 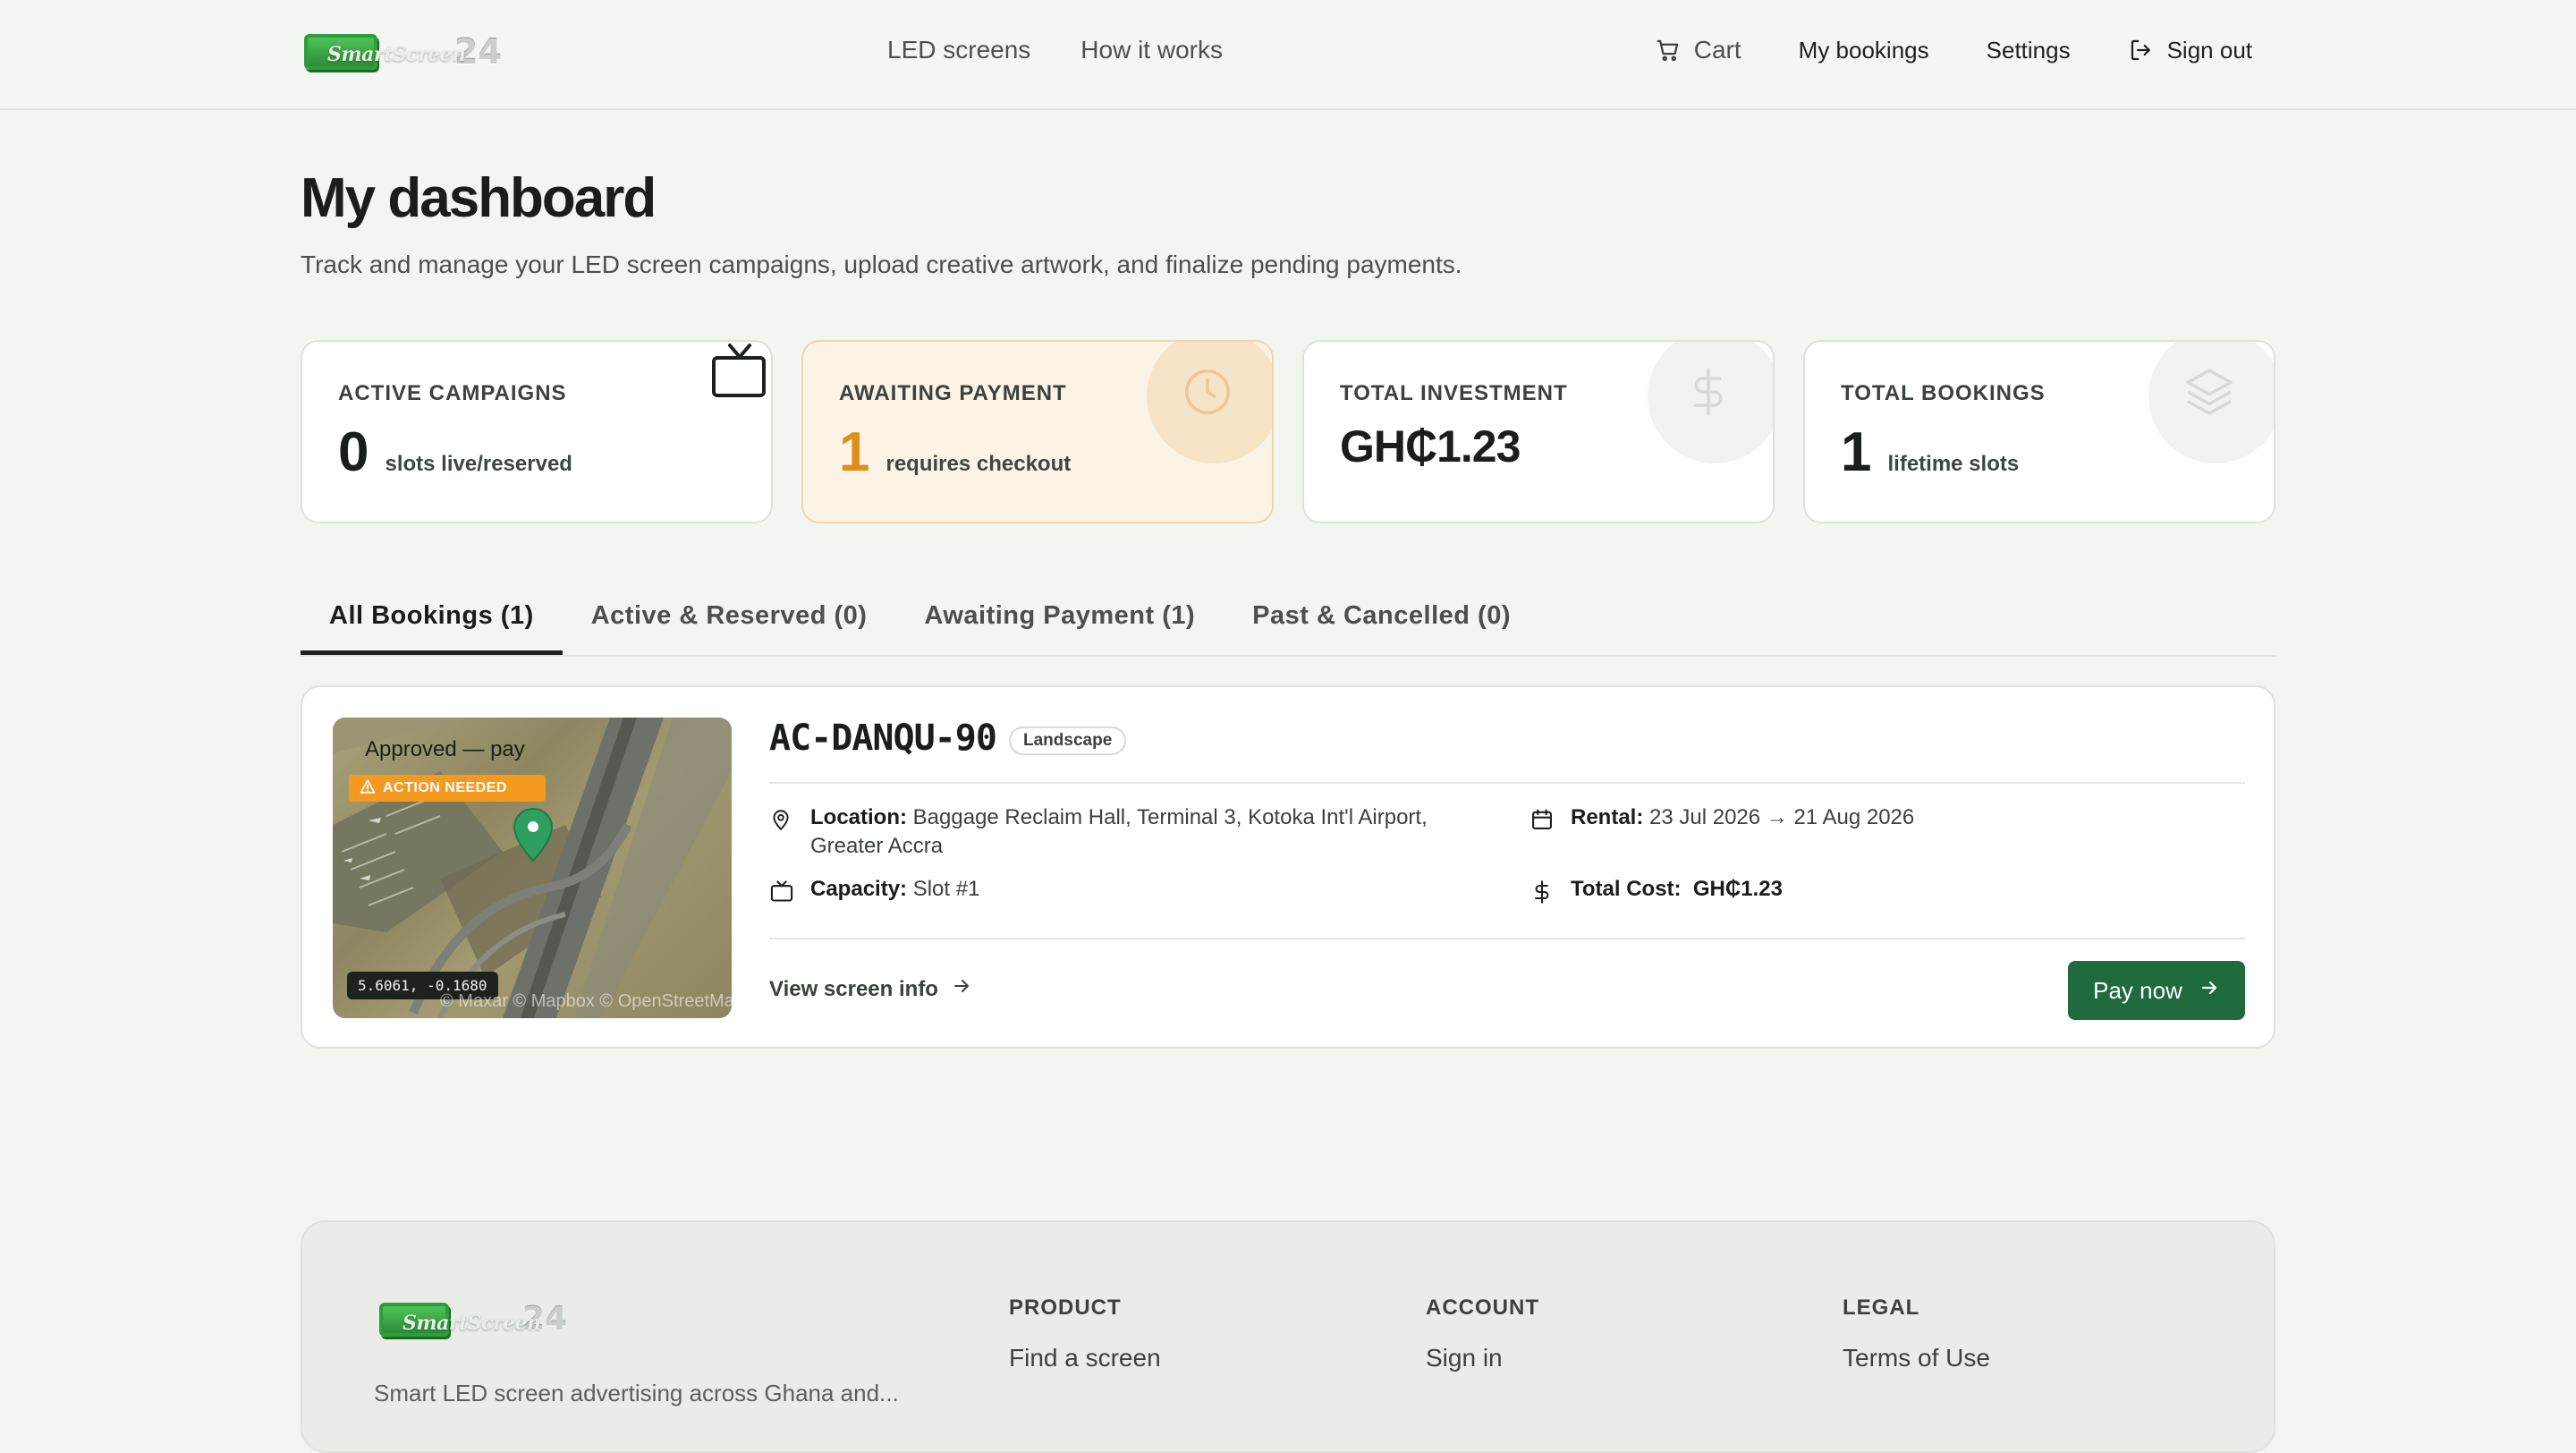 I want to click on stat-value-row: GH₵1.23, so click(x=1430, y=446).